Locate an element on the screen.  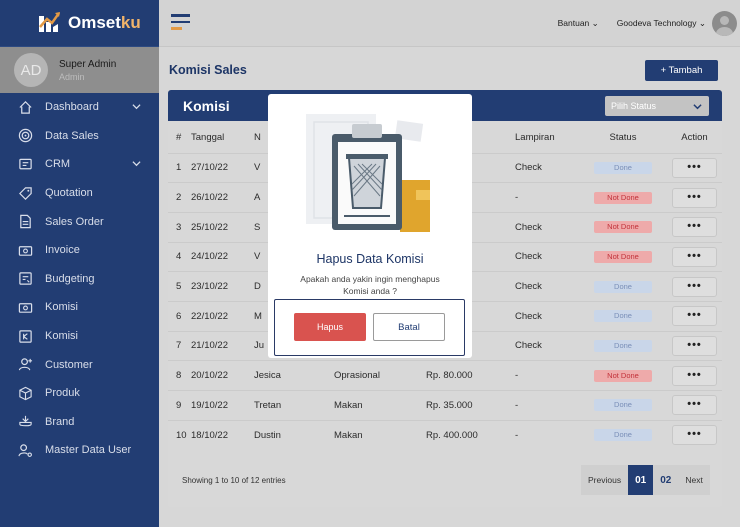
document-icon is located at coordinates (25, 221).